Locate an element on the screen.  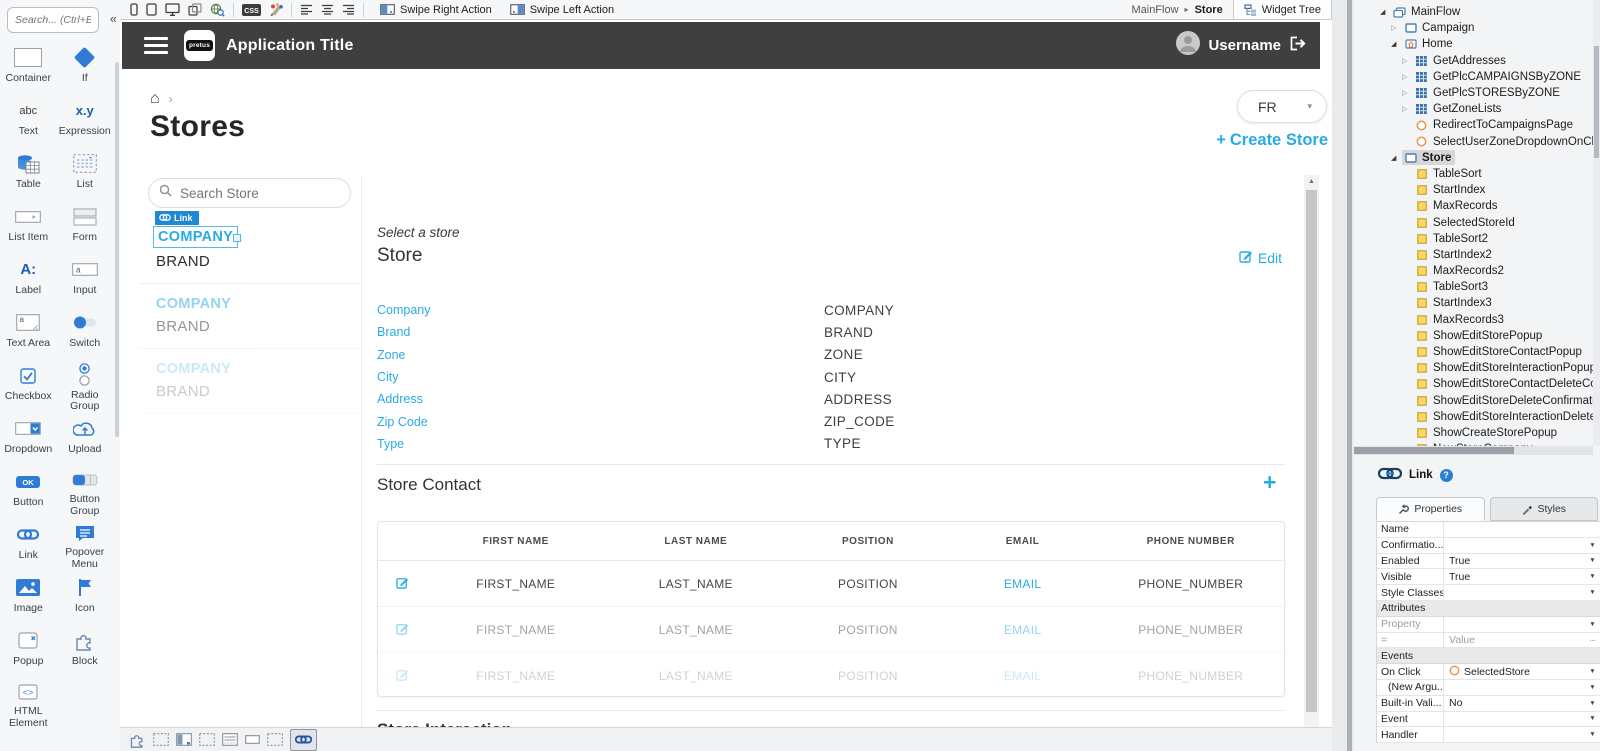
language-selector: FR ▾ is located at coordinates (1282, 106).